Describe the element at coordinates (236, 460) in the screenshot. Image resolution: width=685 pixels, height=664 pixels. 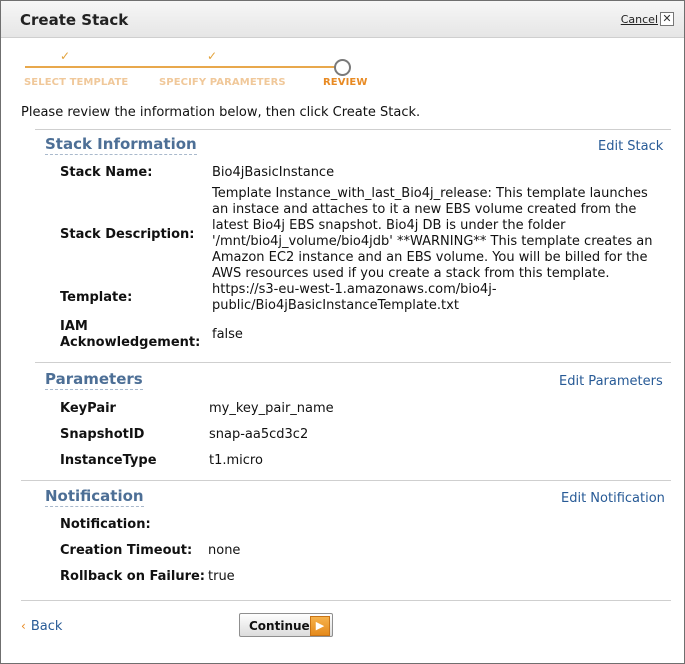
I see `instance-type-value: t1.micro` at that location.